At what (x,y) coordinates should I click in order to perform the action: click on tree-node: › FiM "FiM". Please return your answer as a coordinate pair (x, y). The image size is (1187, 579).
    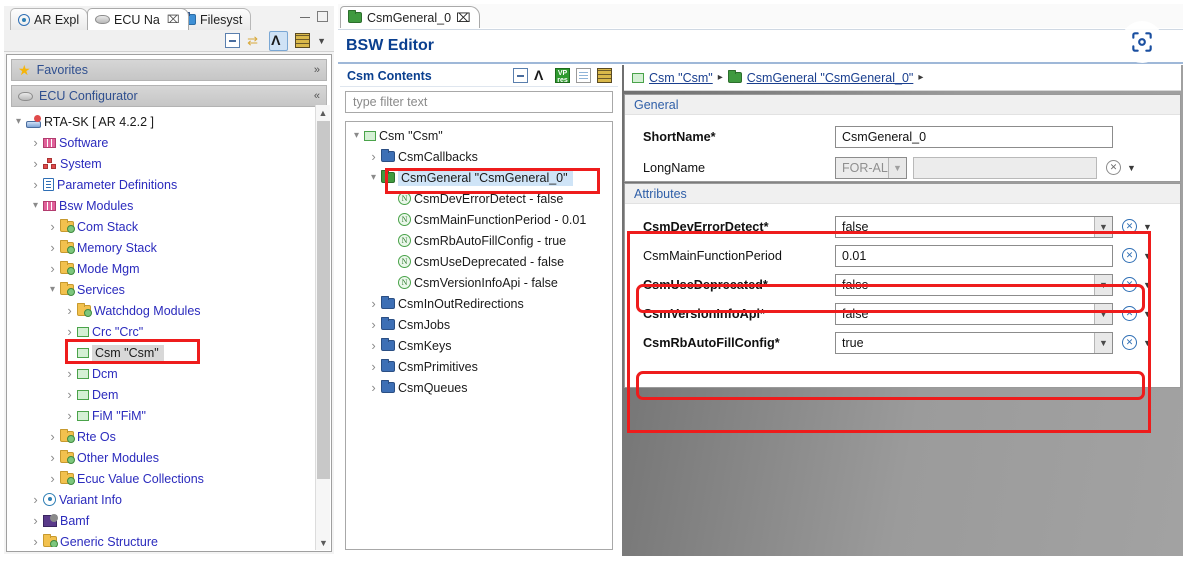
    Looking at the image, I should click on (161, 415).